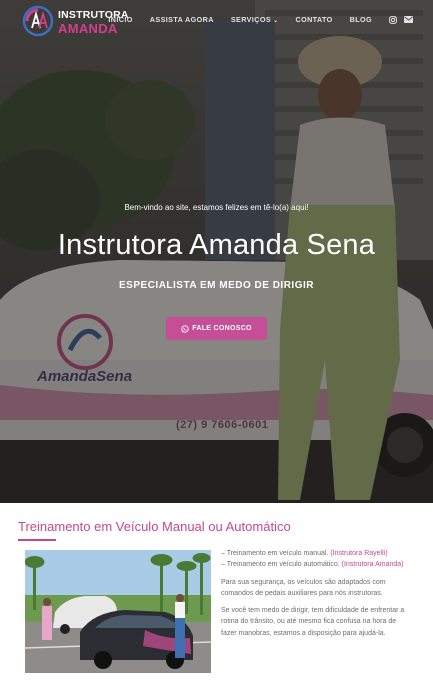 The width and height of the screenshot is (433, 696). What do you see at coordinates (185, 328) in the screenshot?
I see `whatsapp-icon` at bounding box center [185, 328].